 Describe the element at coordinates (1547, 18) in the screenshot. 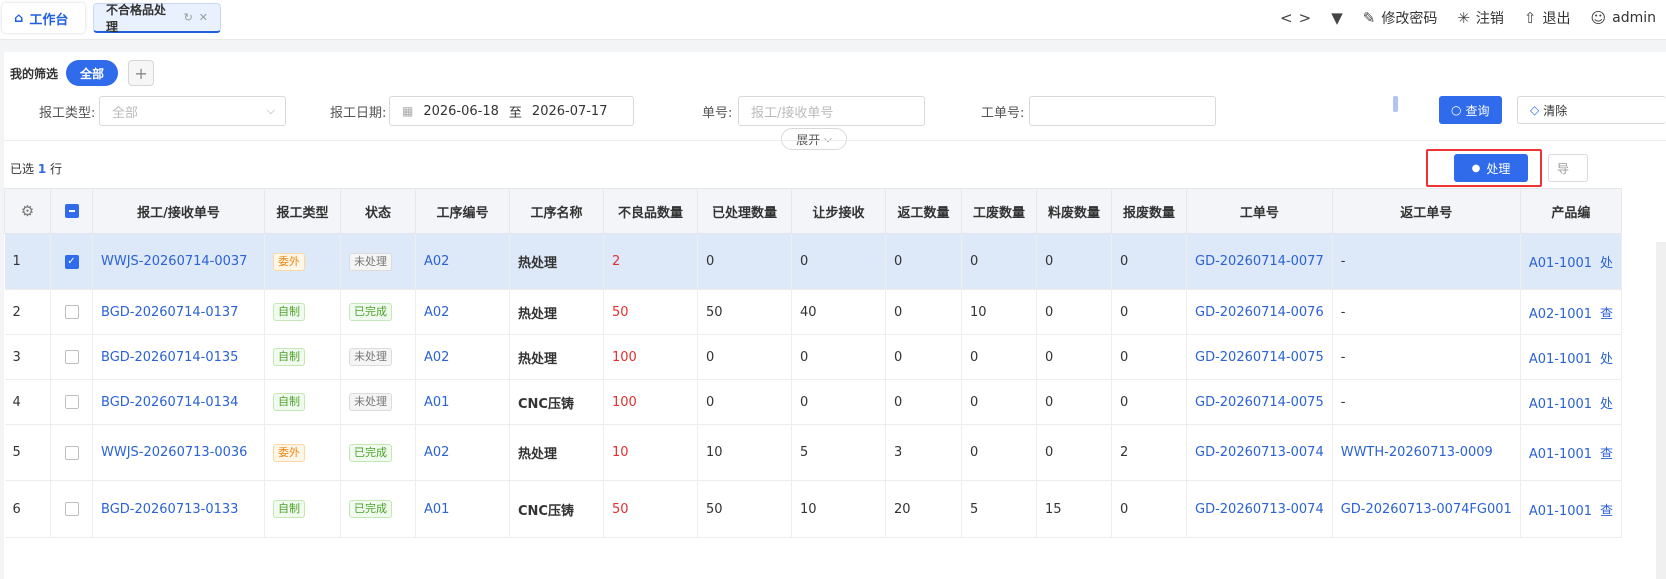

I see `exit-button: ⇧ 退出` at that location.